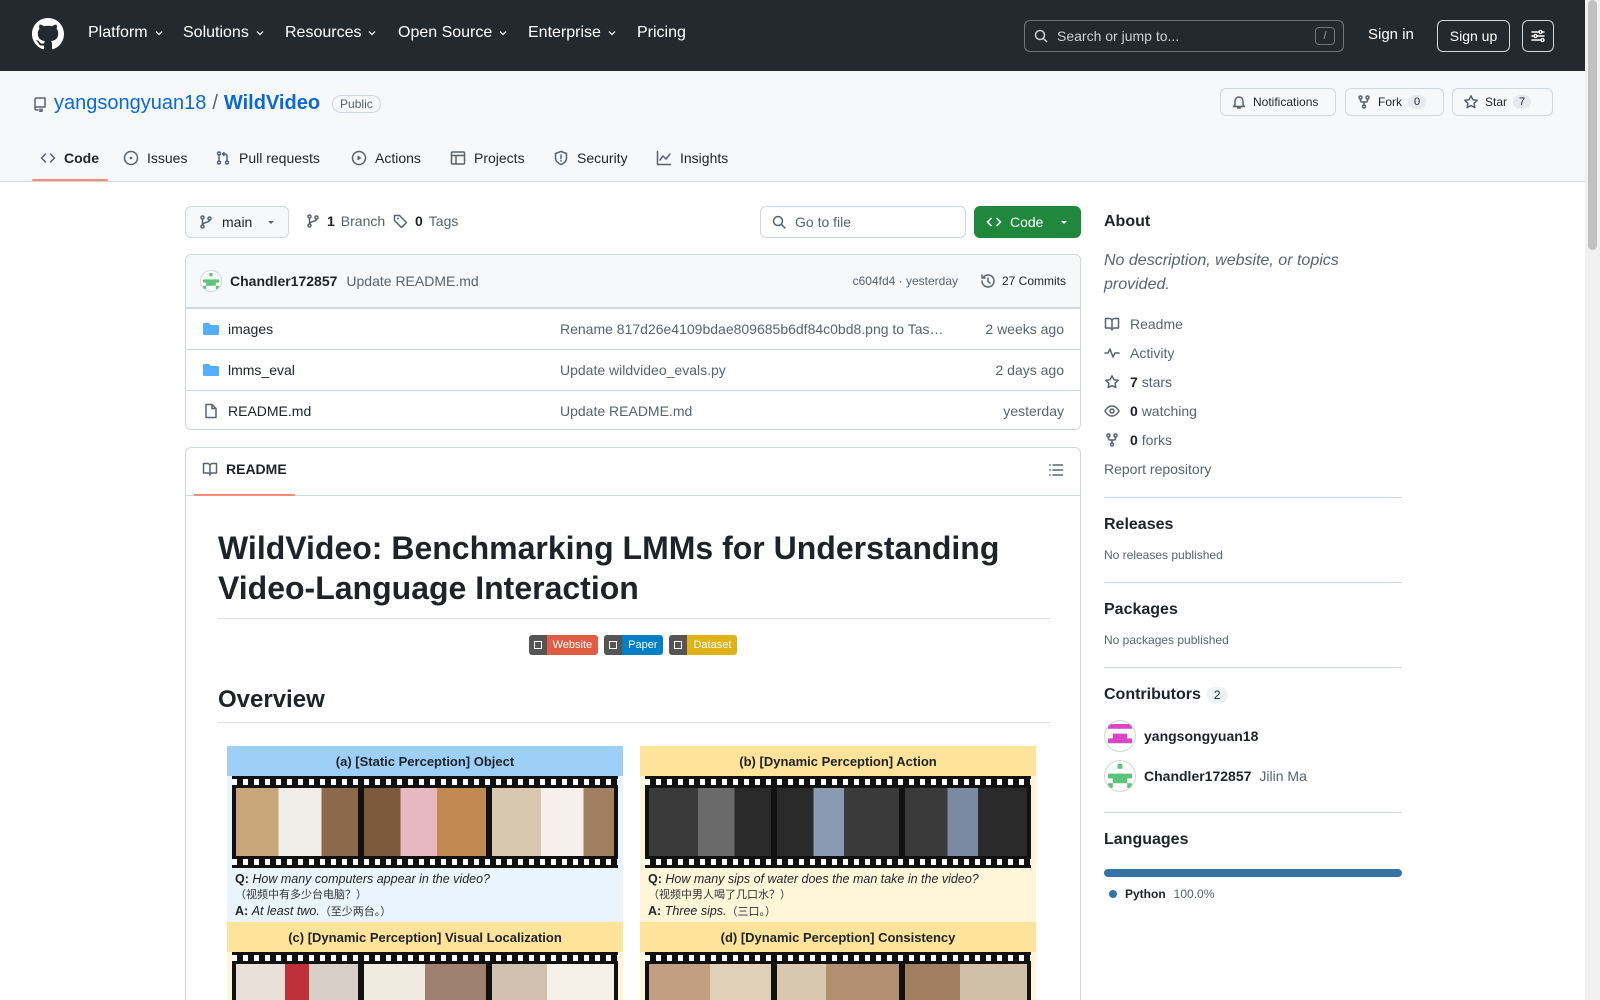 The width and height of the screenshot is (1600, 1000). Describe the element at coordinates (211, 329) in the screenshot. I see `folder-icon` at that location.